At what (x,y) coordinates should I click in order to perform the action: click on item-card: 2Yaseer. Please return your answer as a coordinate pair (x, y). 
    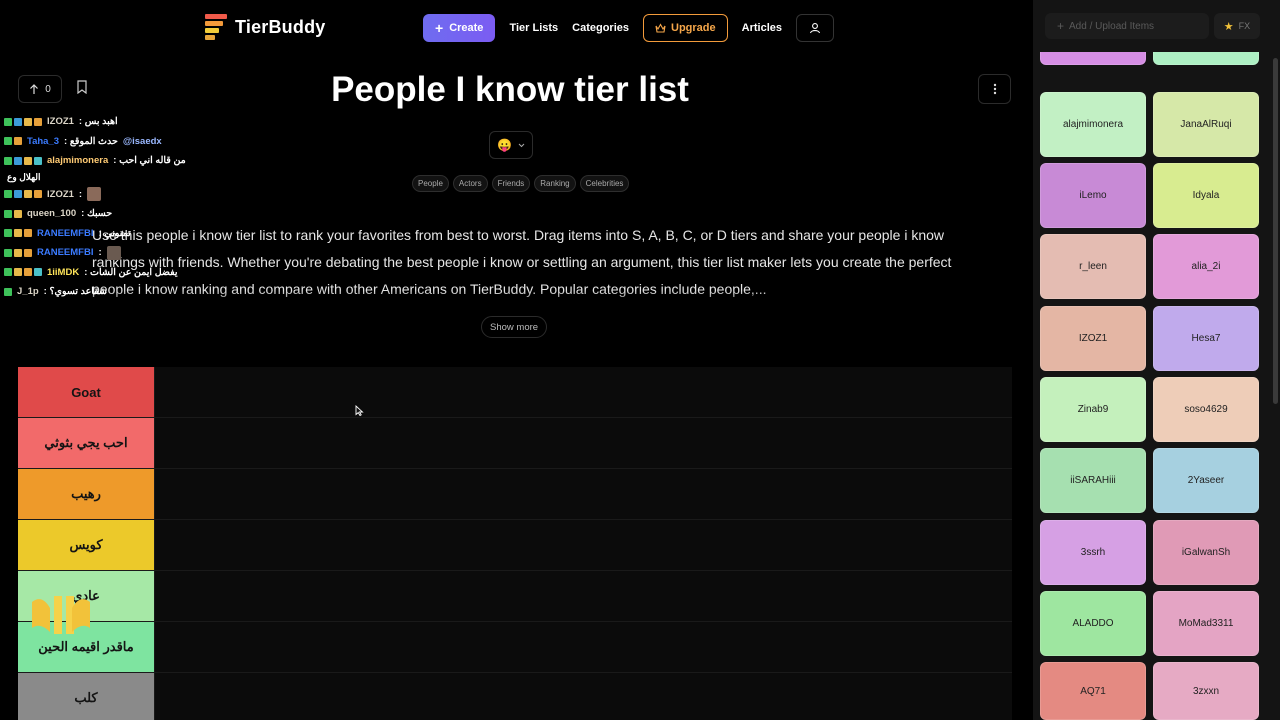
    Looking at the image, I should click on (1206, 480).